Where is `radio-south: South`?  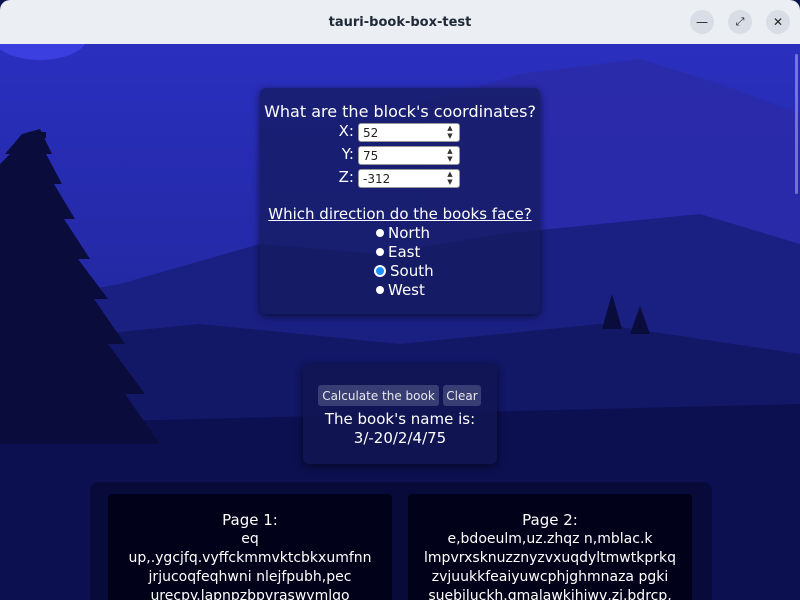
radio-south: South is located at coordinates (404, 270).